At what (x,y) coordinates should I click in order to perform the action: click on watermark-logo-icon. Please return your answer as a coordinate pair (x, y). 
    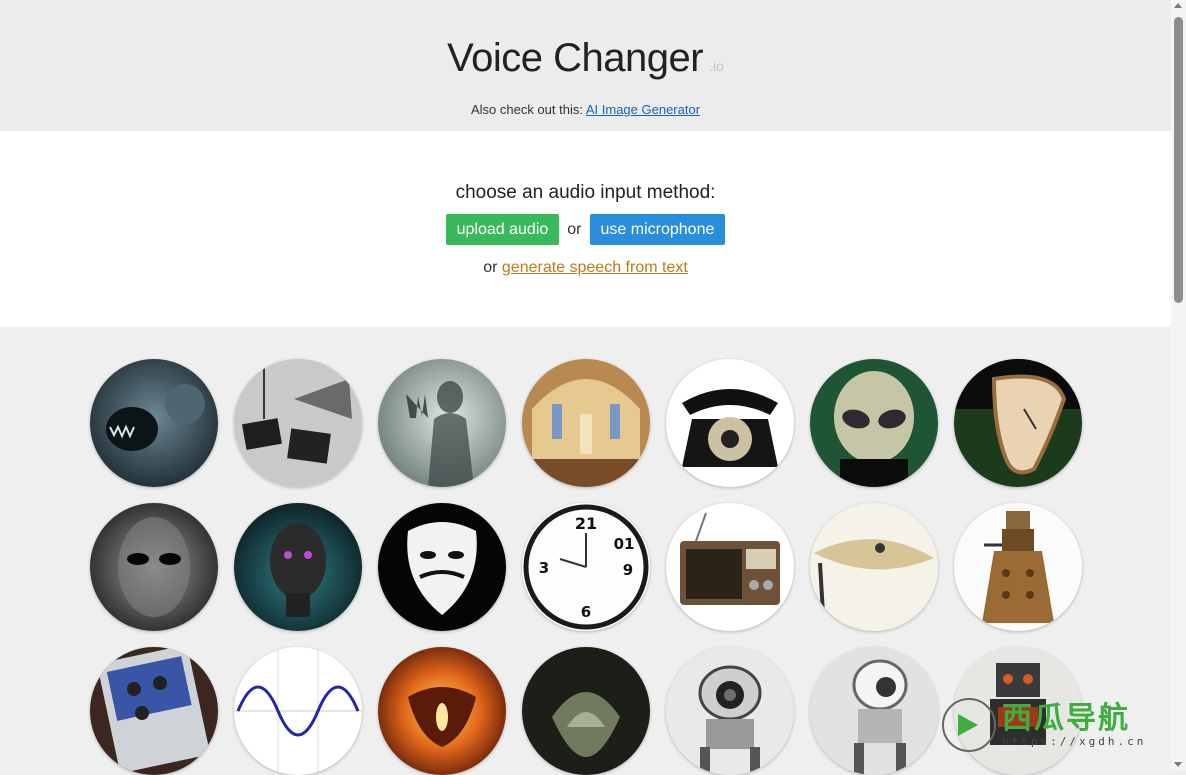
    Looking at the image, I should click on (969, 725).